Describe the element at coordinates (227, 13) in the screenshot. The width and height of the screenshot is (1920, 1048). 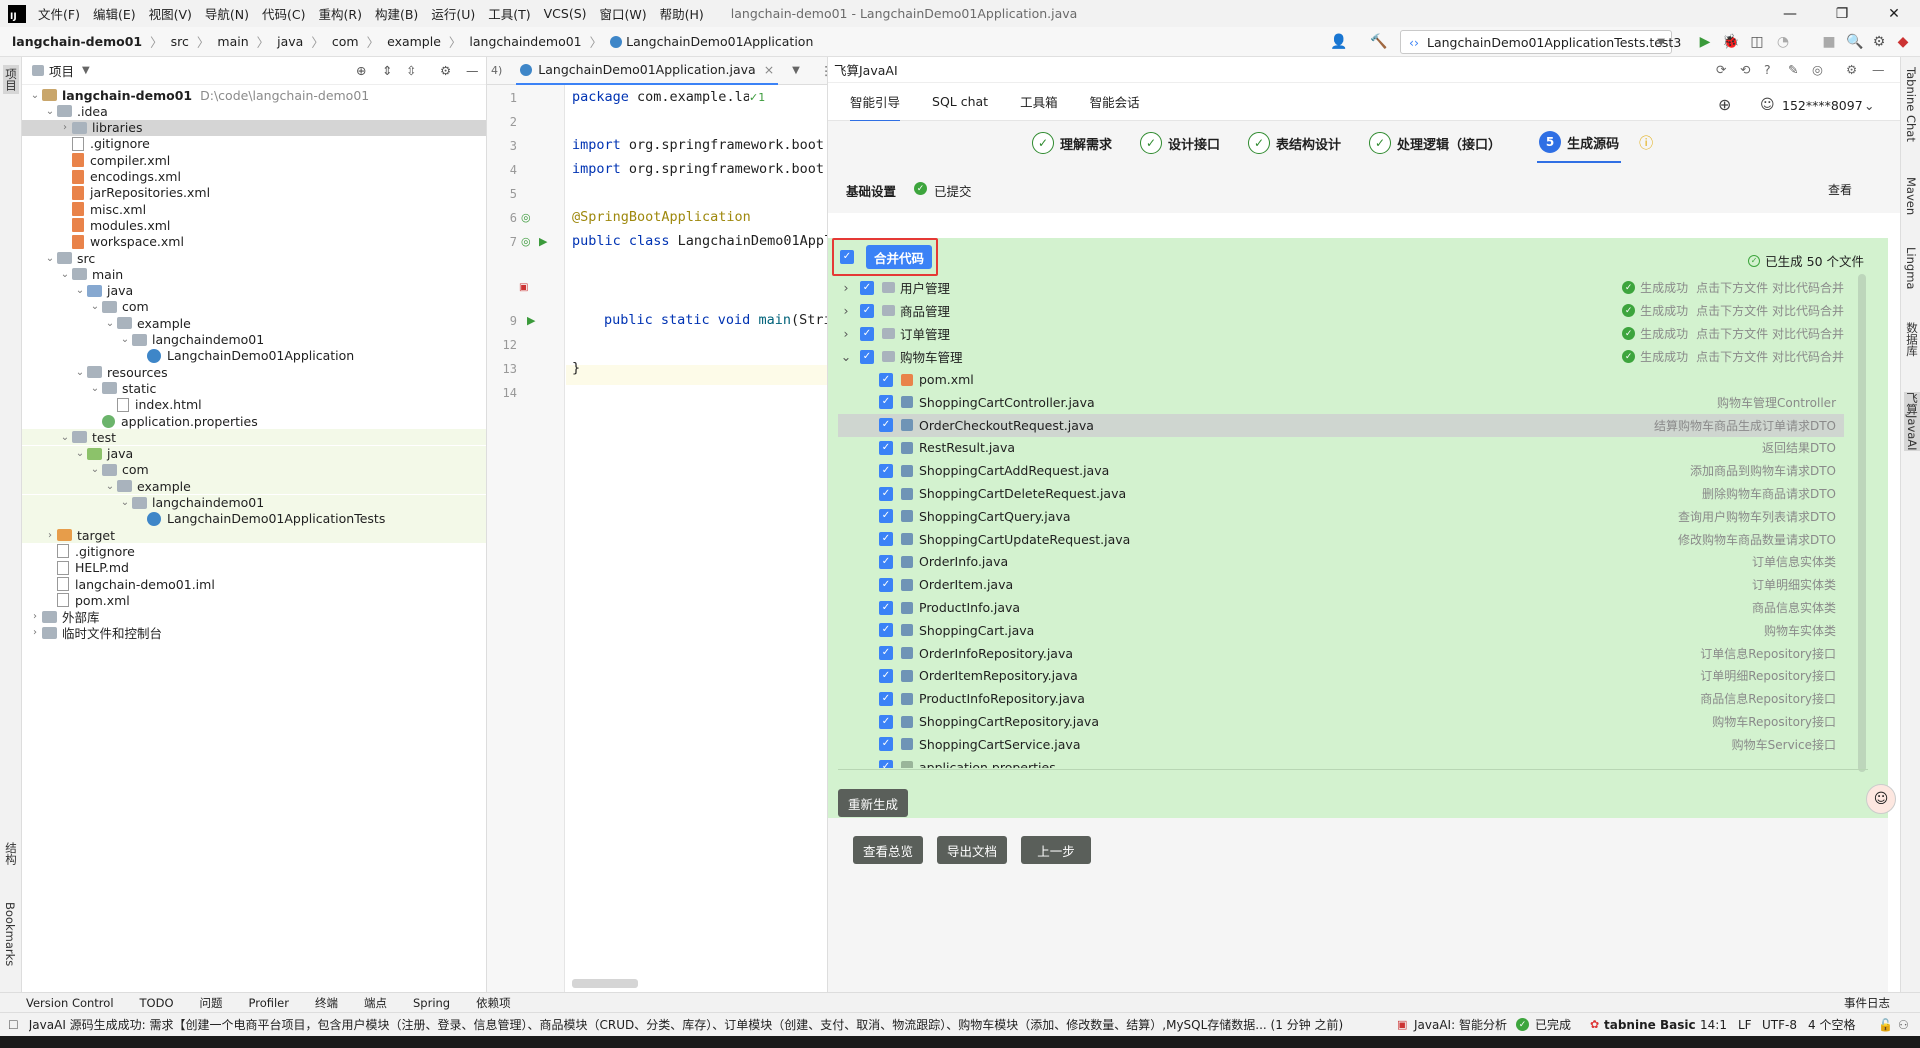
I see `menu-navigate: 导航(N)` at that location.